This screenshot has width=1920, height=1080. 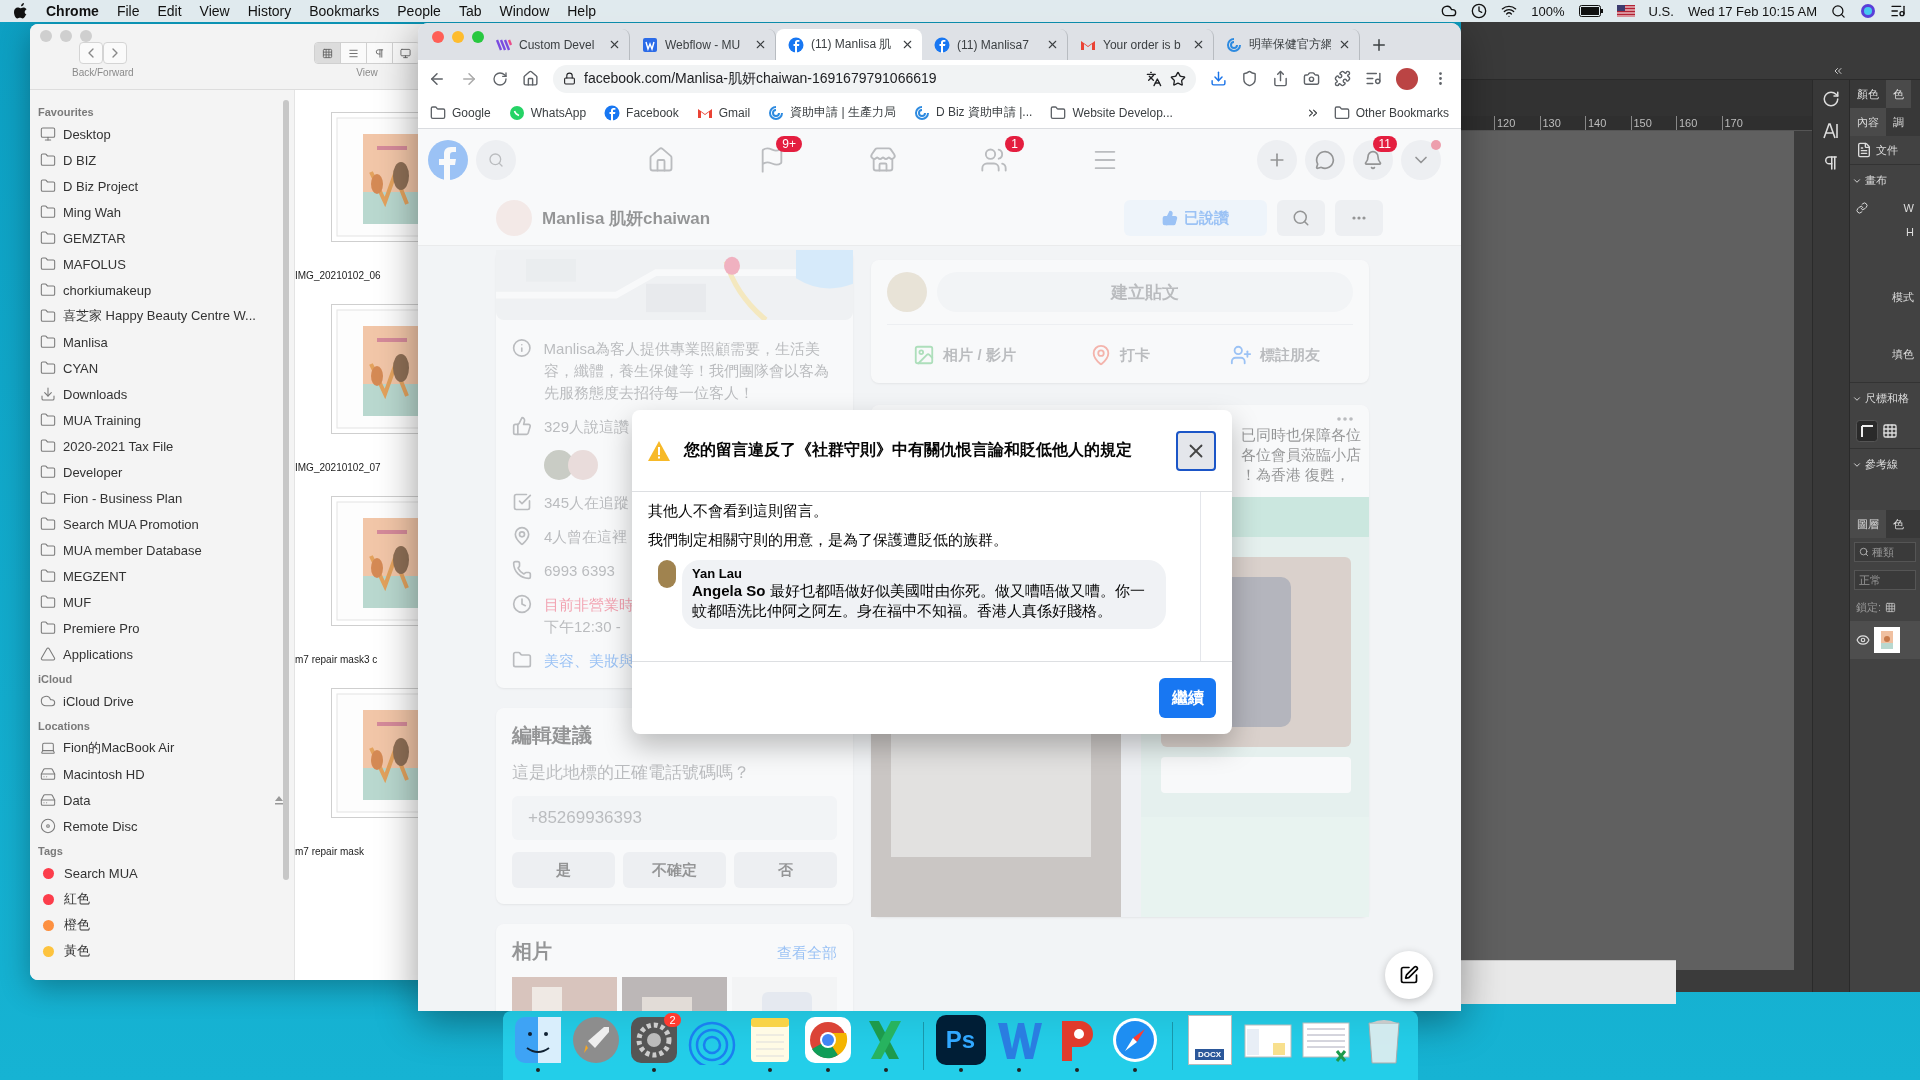 I want to click on likes-count: 329人說這讚, so click(x=587, y=427).